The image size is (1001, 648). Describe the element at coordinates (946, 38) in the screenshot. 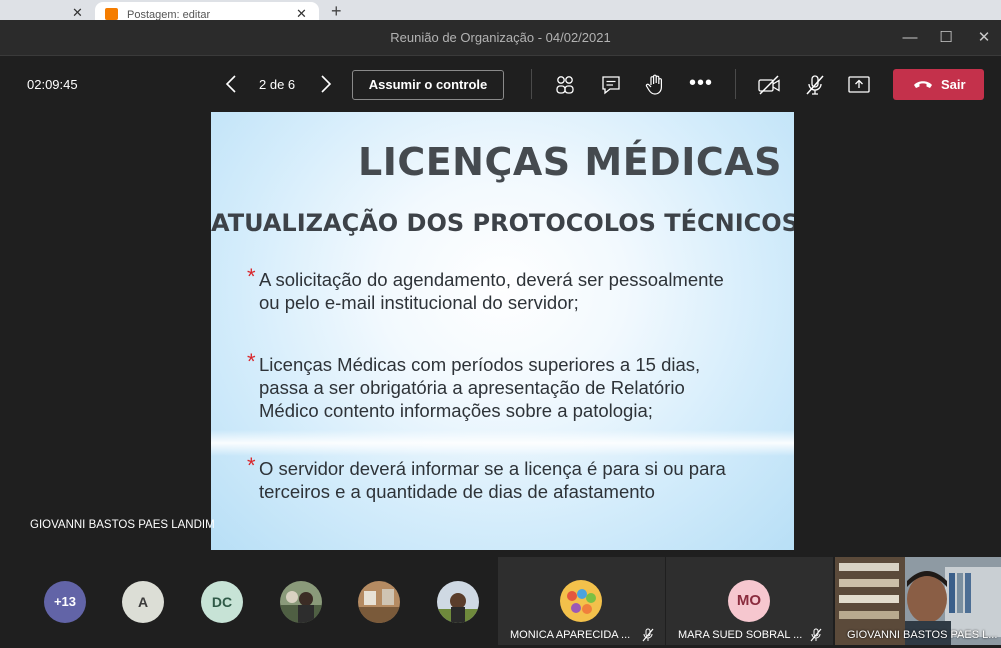

I see `maximize-icon: ☐` at that location.